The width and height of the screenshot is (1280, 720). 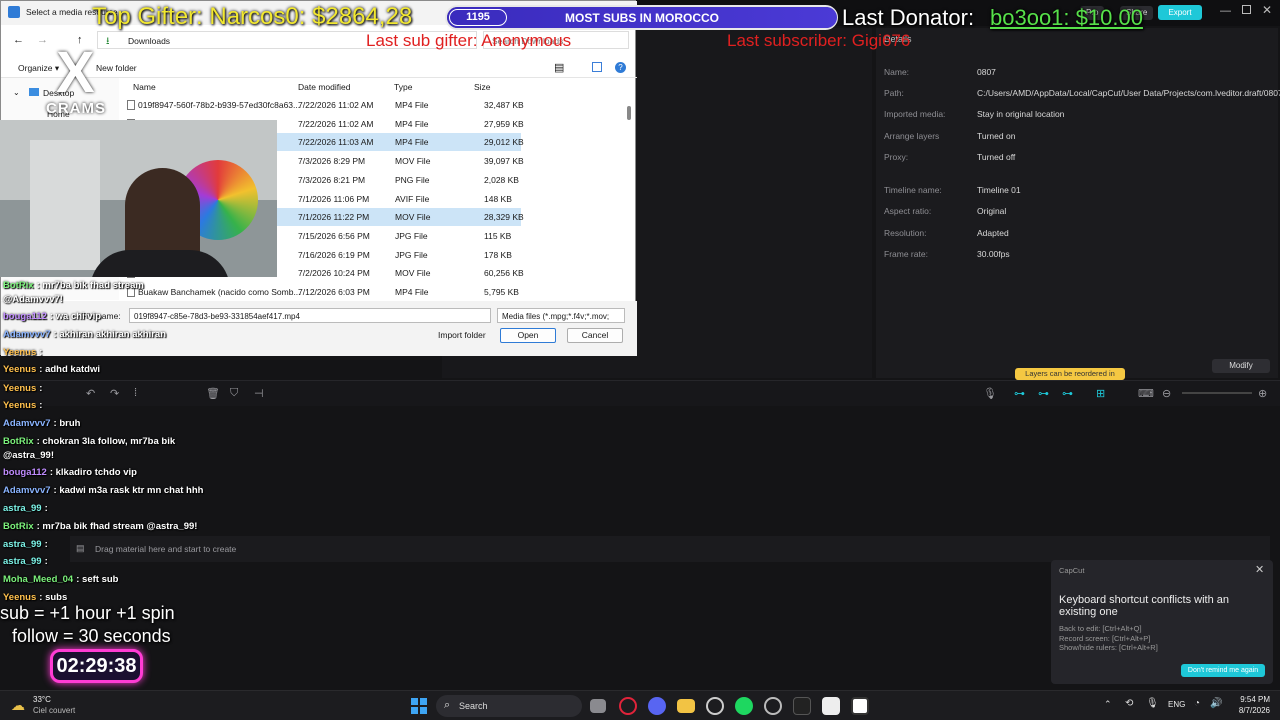 I want to click on sub-goal-text: MOST SUBS IN MOROCCO, so click(x=642, y=18).